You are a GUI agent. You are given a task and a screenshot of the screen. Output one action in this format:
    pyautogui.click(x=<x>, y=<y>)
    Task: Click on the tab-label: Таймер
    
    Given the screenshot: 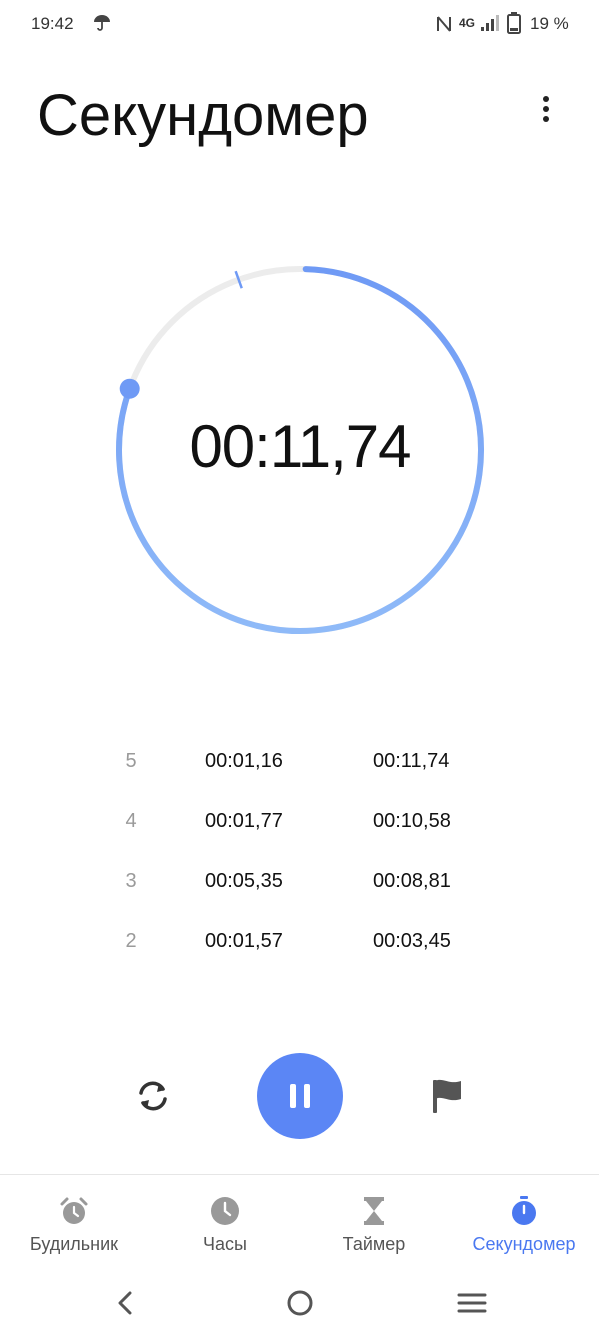 What is the action you would take?
    pyautogui.click(x=374, y=1244)
    